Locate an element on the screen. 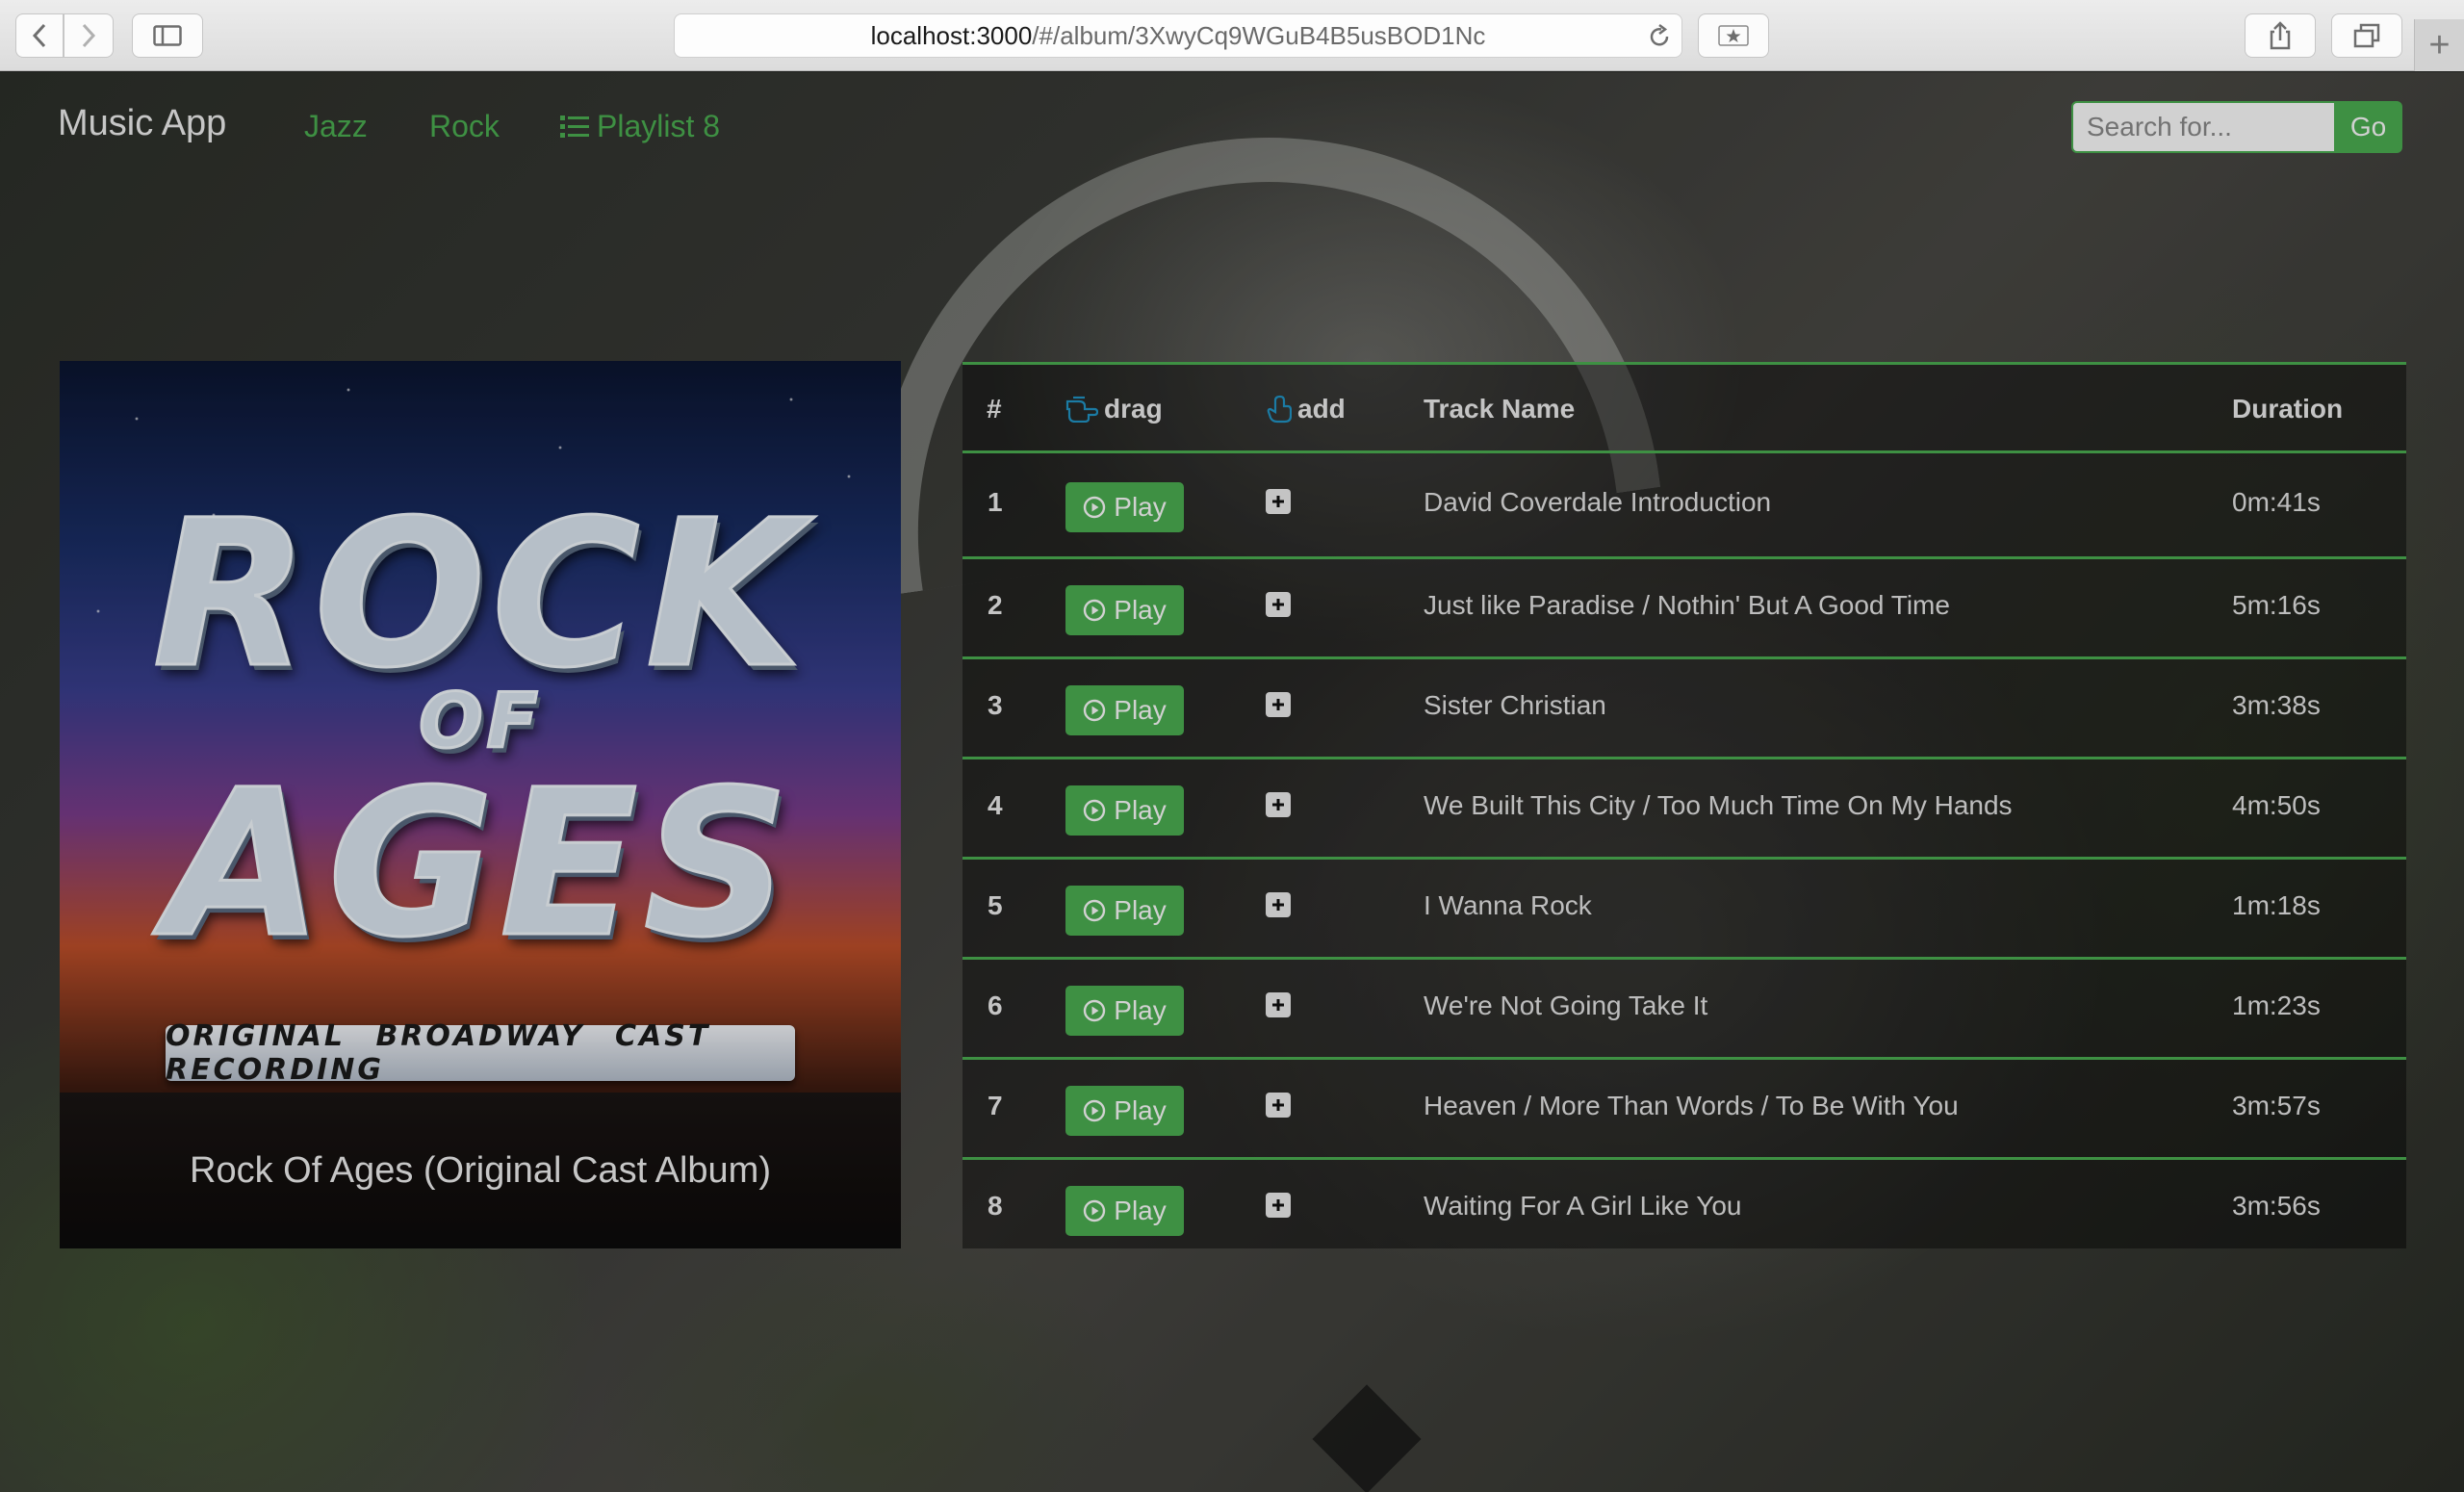 This screenshot has height=1492, width=2464. track-name: Sister Christian is located at coordinates (1515, 705).